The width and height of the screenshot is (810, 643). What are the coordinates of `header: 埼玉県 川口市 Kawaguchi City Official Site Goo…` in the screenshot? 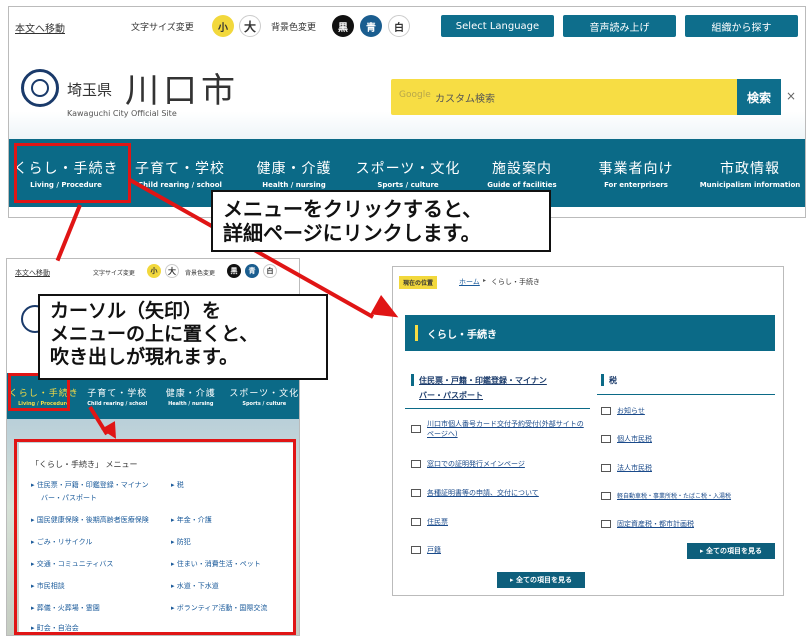 It's located at (407, 93).